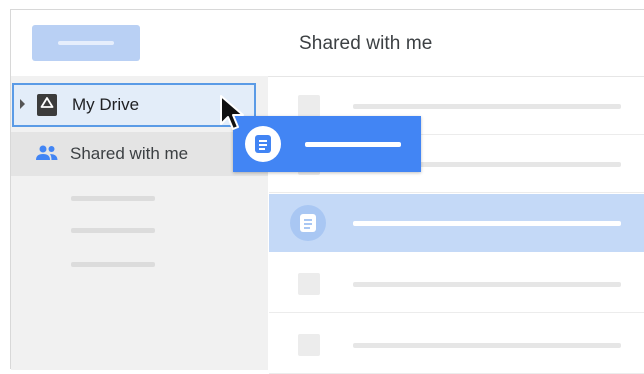 The height and width of the screenshot is (374, 644). What do you see at coordinates (47, 105) in the screenshot?
I see `drive-icon` at bounding box center [47, 105].